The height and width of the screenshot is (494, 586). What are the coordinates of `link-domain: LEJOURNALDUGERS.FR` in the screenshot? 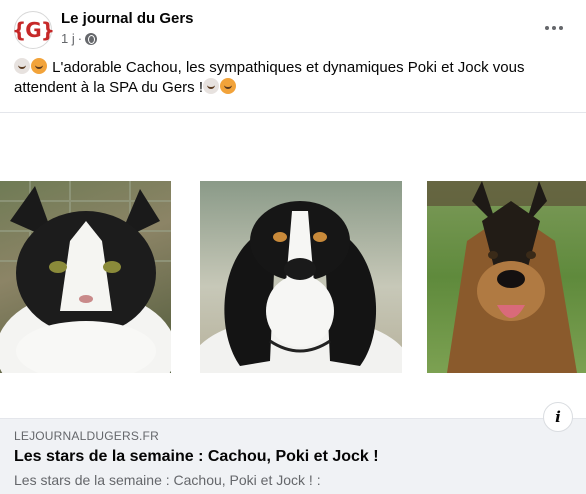 It's located at (86, 436).